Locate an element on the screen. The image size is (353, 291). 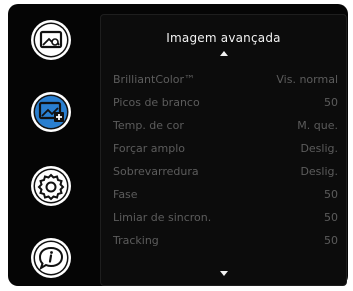
menu-item-label: Forçar amplo is located at coordinates (149, 148).